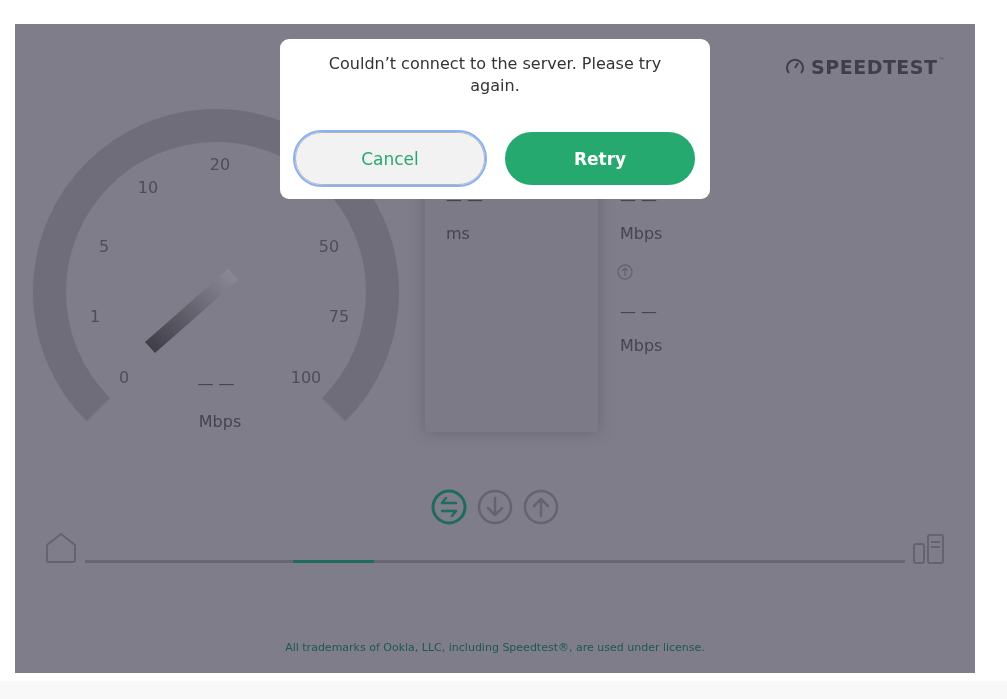  What do you see at coordinates (600, 158) in the screenshot?
I see `retry-button: Retry` at bounding box center [600, 158].